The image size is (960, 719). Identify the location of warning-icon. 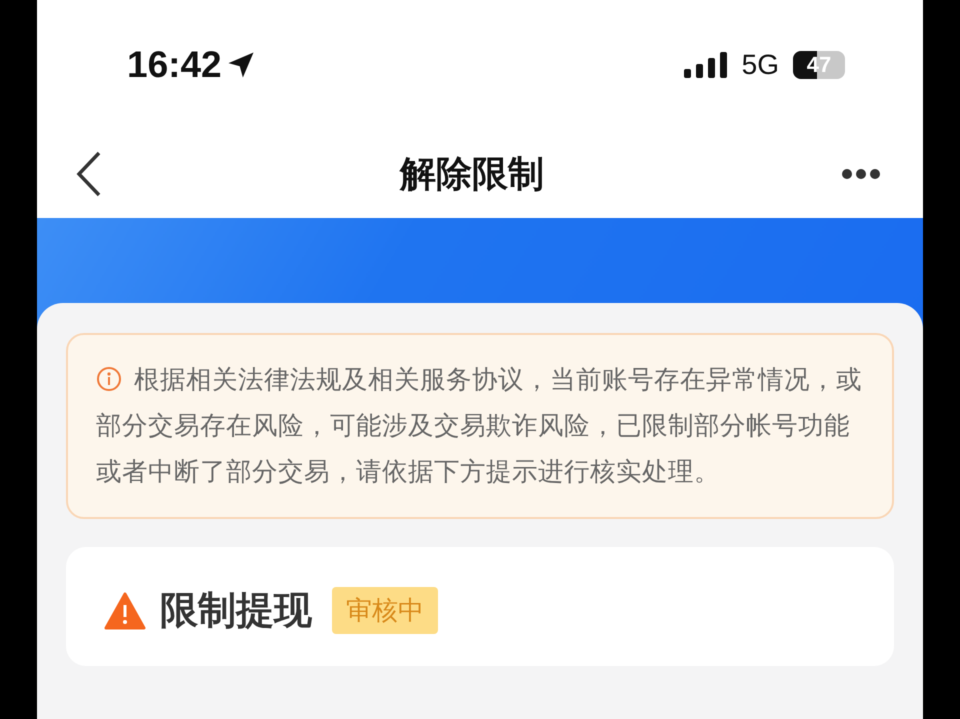
(125, 611).